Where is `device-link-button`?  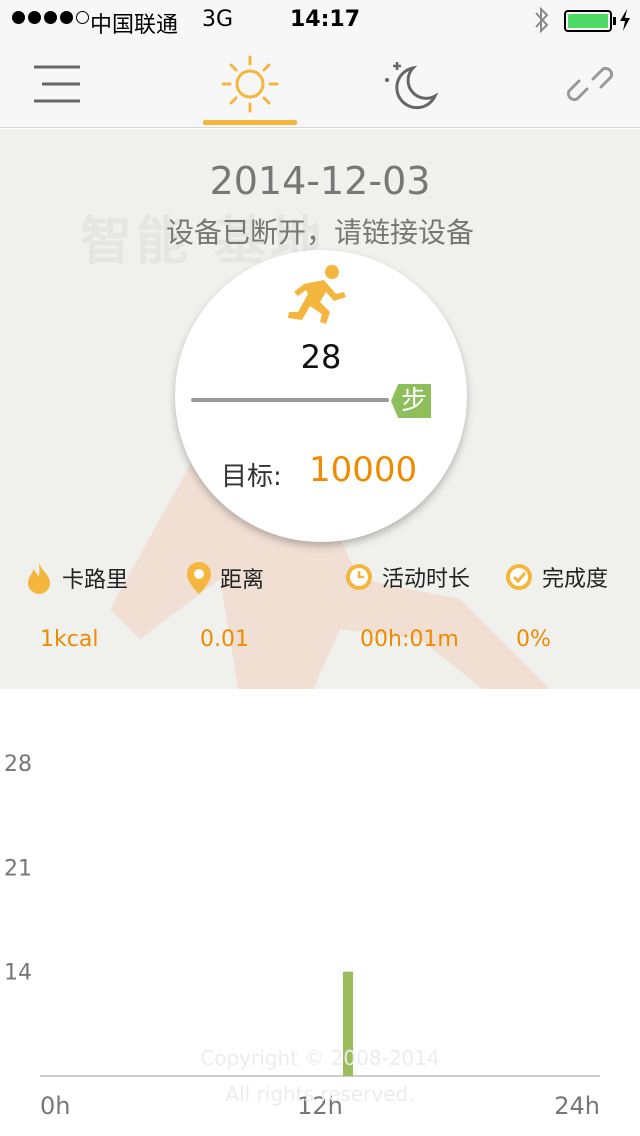
device-link-button is located at coordinates (590, 84).